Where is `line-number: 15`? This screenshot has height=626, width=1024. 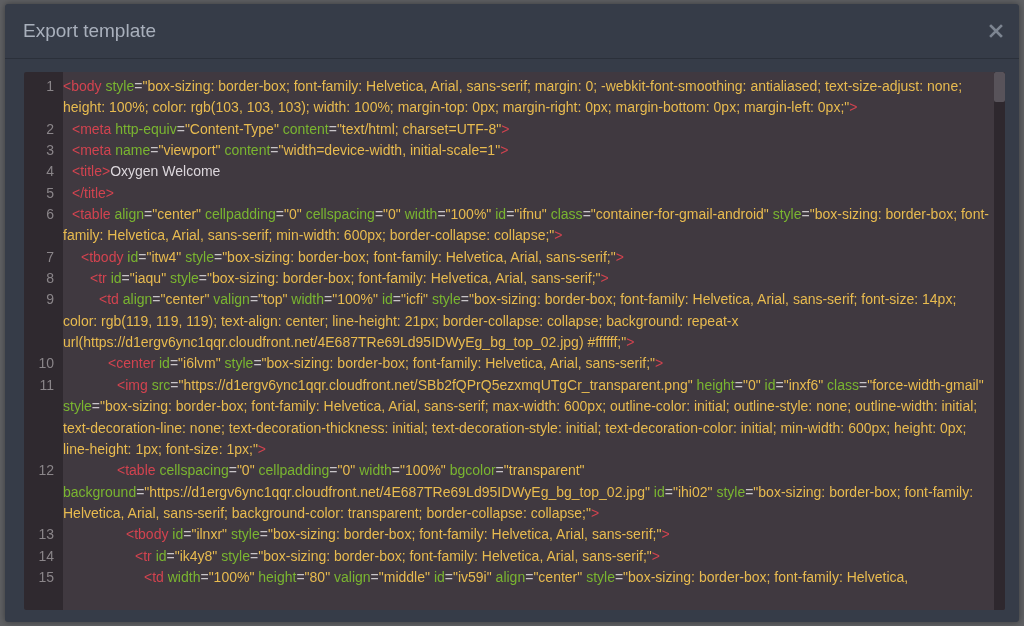
line-number: 15 is located at coordinates (46, 577).